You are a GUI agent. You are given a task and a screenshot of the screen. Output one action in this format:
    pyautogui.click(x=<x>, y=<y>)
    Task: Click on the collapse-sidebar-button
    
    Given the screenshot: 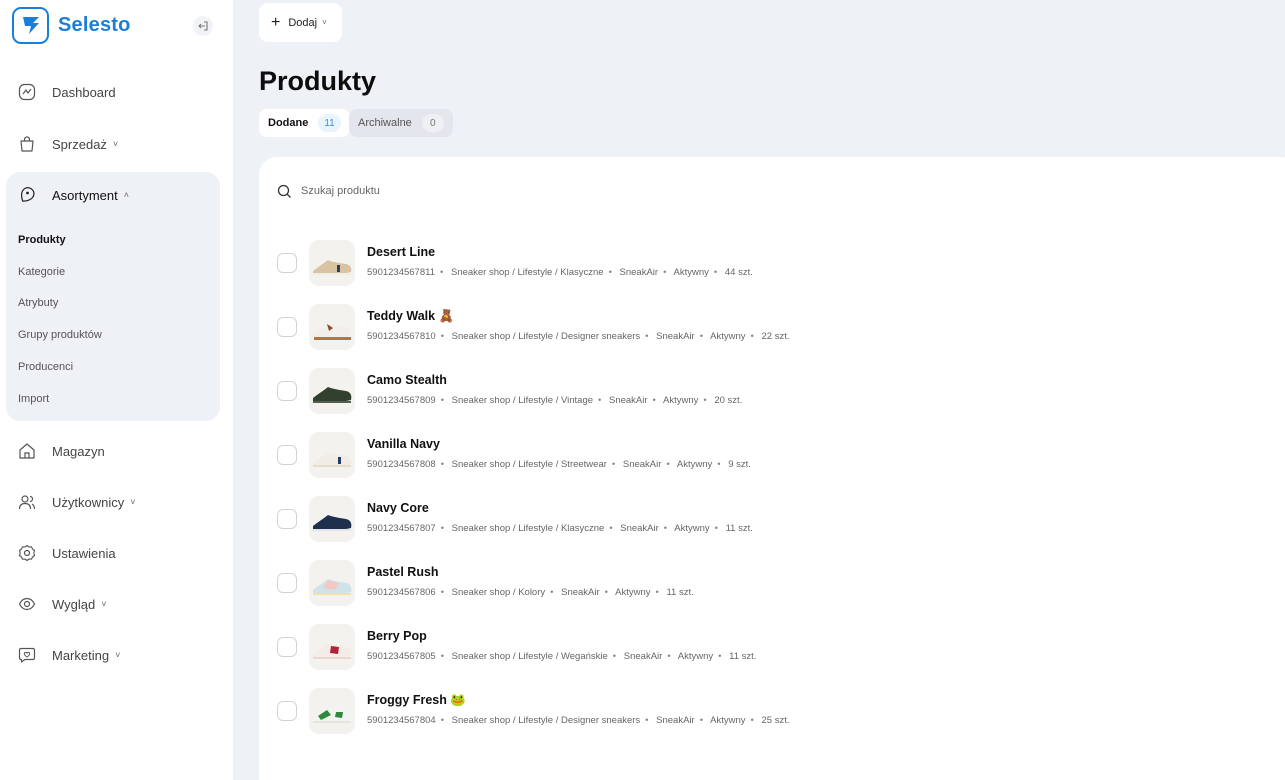 What is the action you would take?
    pyautogui.click(x=203, y=26)
    